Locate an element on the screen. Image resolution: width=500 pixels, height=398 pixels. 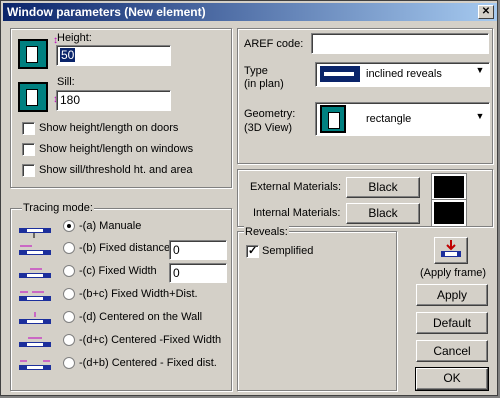
internal-materials-label: Internal Materials: is located at coordinates (297, 213).